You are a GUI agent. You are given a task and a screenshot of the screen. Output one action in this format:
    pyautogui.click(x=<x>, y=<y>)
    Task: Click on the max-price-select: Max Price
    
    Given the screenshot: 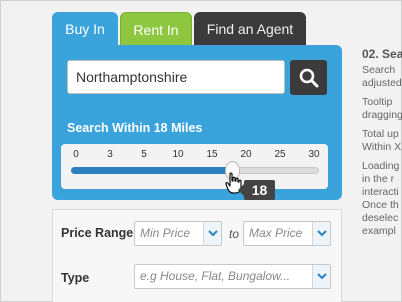 What is the action you would take?
    pyautogui.click(x=287, y=233)
    